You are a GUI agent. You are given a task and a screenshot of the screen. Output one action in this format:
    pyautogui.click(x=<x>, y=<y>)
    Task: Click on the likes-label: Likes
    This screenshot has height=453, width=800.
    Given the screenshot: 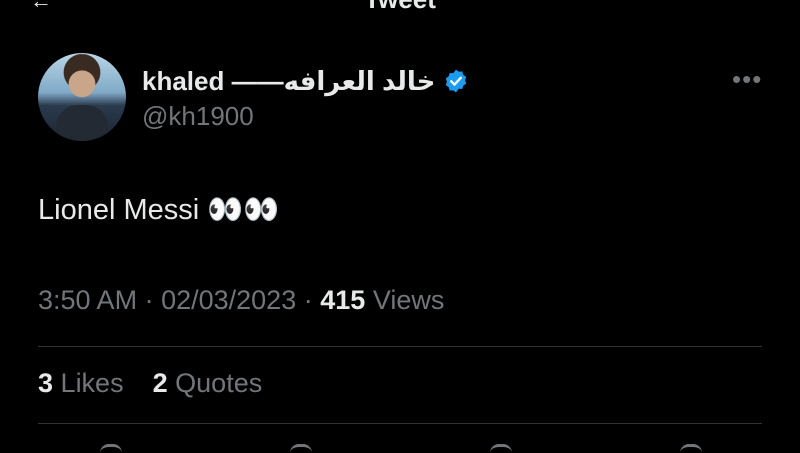 What is the action you would take?
    pyautogui.click(x=92, y=383)
    